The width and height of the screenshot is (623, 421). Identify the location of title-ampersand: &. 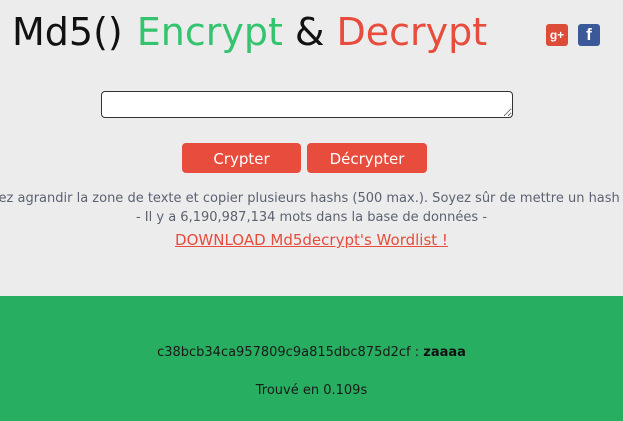
(309, 32).